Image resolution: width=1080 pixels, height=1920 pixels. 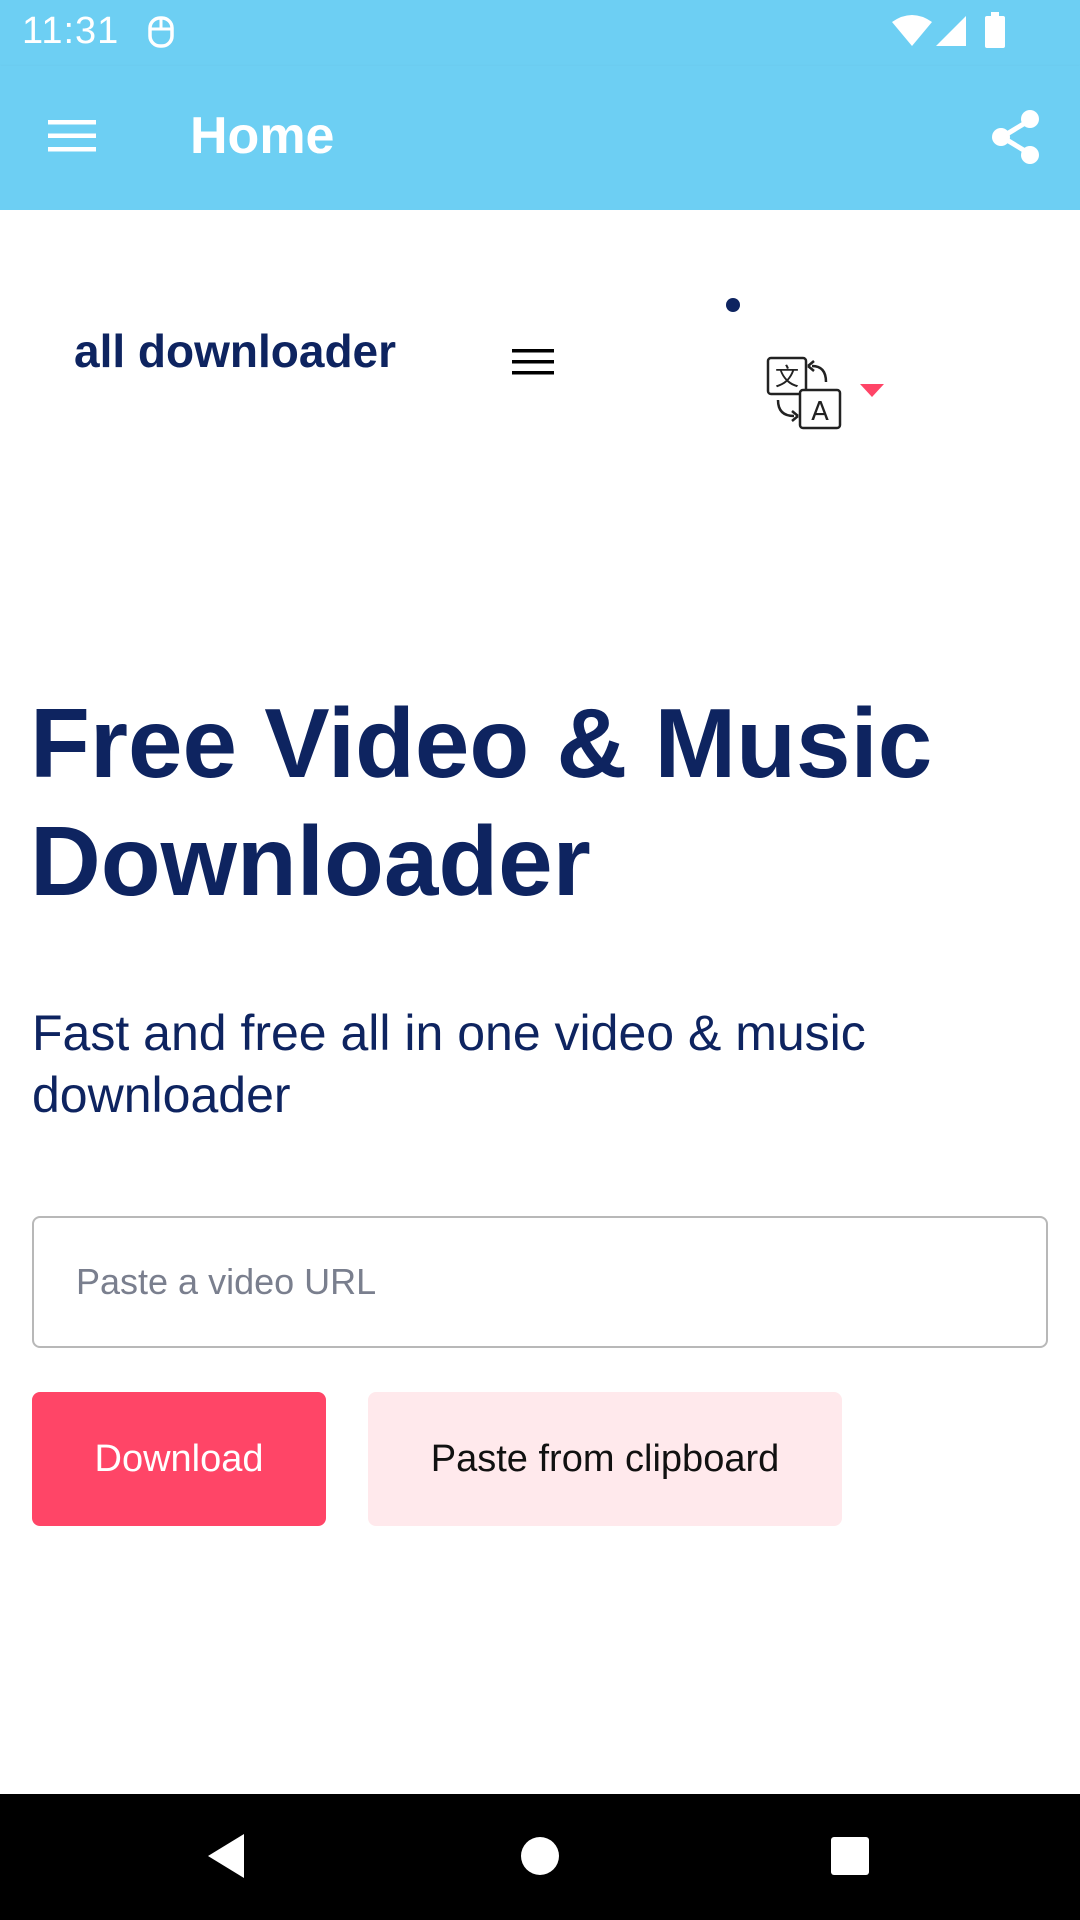 What do you see at coordinates (995, 30) in the screenshot?
I see `battery-icon` at bounding box center [995, 30].